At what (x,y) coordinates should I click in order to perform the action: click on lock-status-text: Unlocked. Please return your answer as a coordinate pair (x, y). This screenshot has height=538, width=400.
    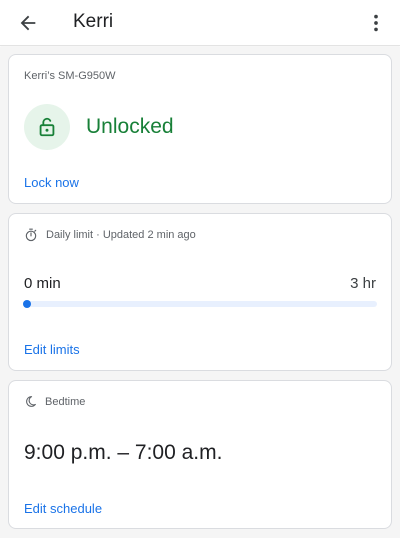
    Looking at the image, I should click on (130, 126).